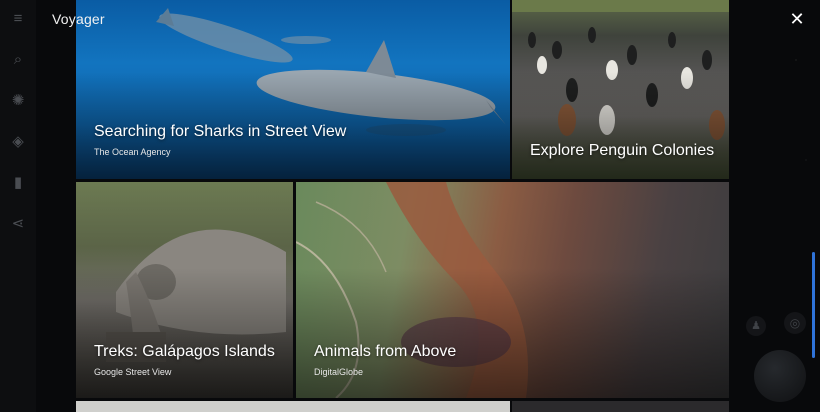  Describe the element at coordinates (133, 372) in the screenshot. I see `card-subtitle: Google Street View` at that location.